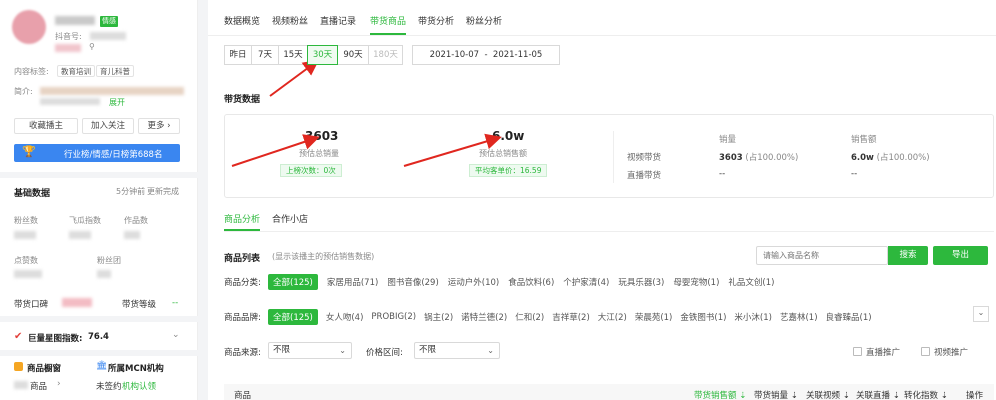 The height and width of the screenshot is (400, 996). Describe the element at coordinates (108, 126) in the screenshot. I see `follow-button: 加入关注` at that location.